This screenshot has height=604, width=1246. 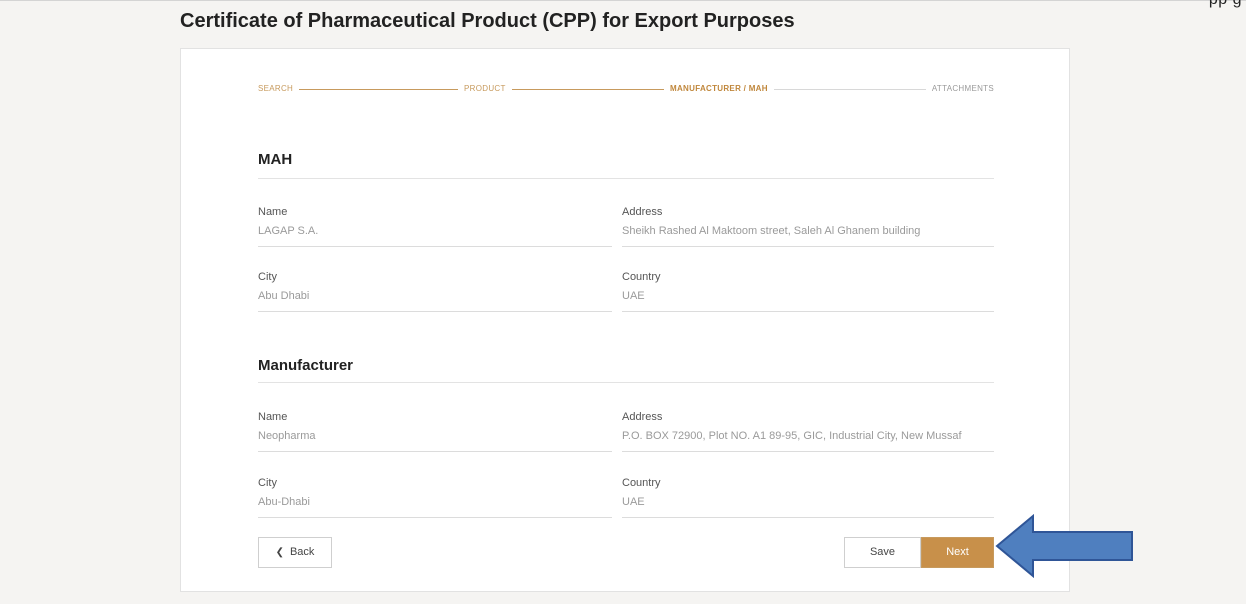 I want to click on manufacturer-city-field: City Abu-Dhabi, so click(x=435, y=501).